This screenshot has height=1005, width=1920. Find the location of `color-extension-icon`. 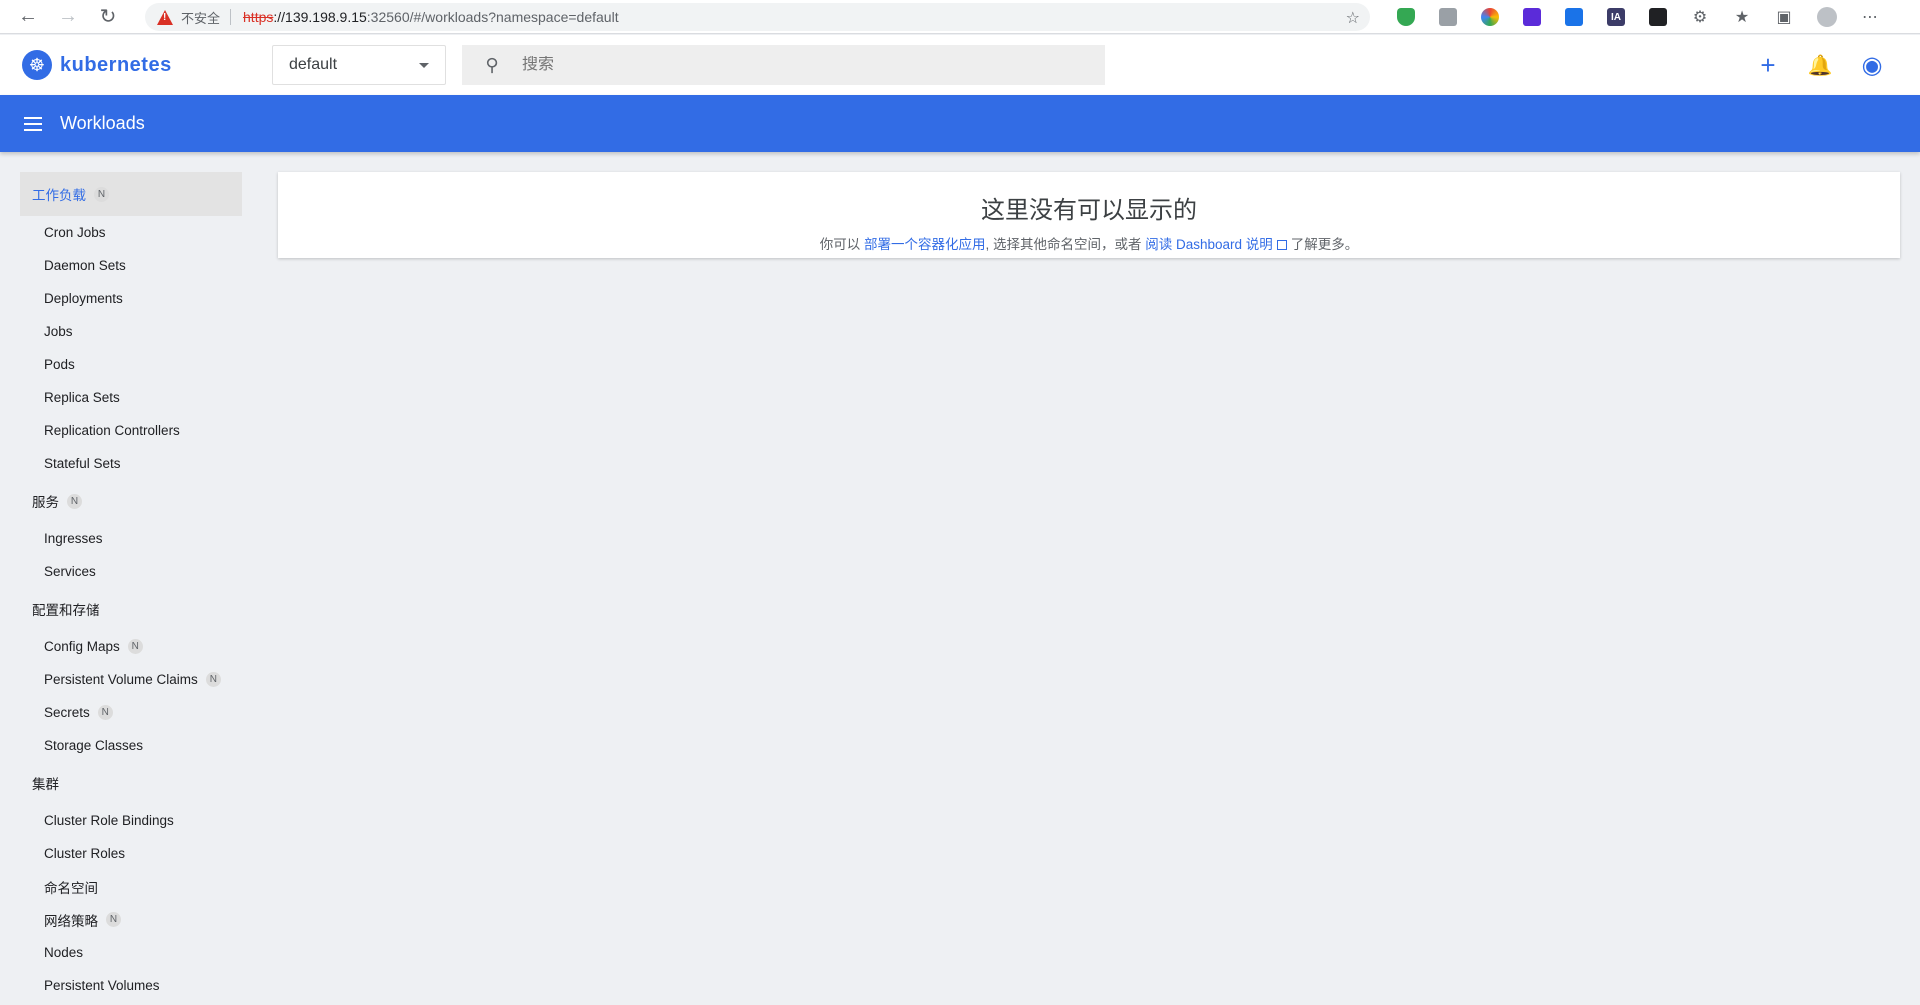

color-extension-icon is located at coordinates (1490, 17).